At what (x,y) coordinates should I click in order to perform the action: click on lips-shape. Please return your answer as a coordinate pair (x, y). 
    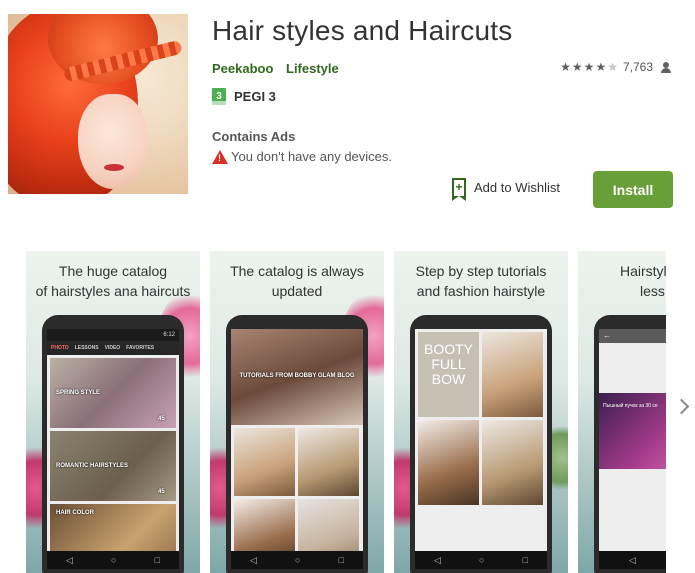
    Looking at the image, I should click on (114, 167).